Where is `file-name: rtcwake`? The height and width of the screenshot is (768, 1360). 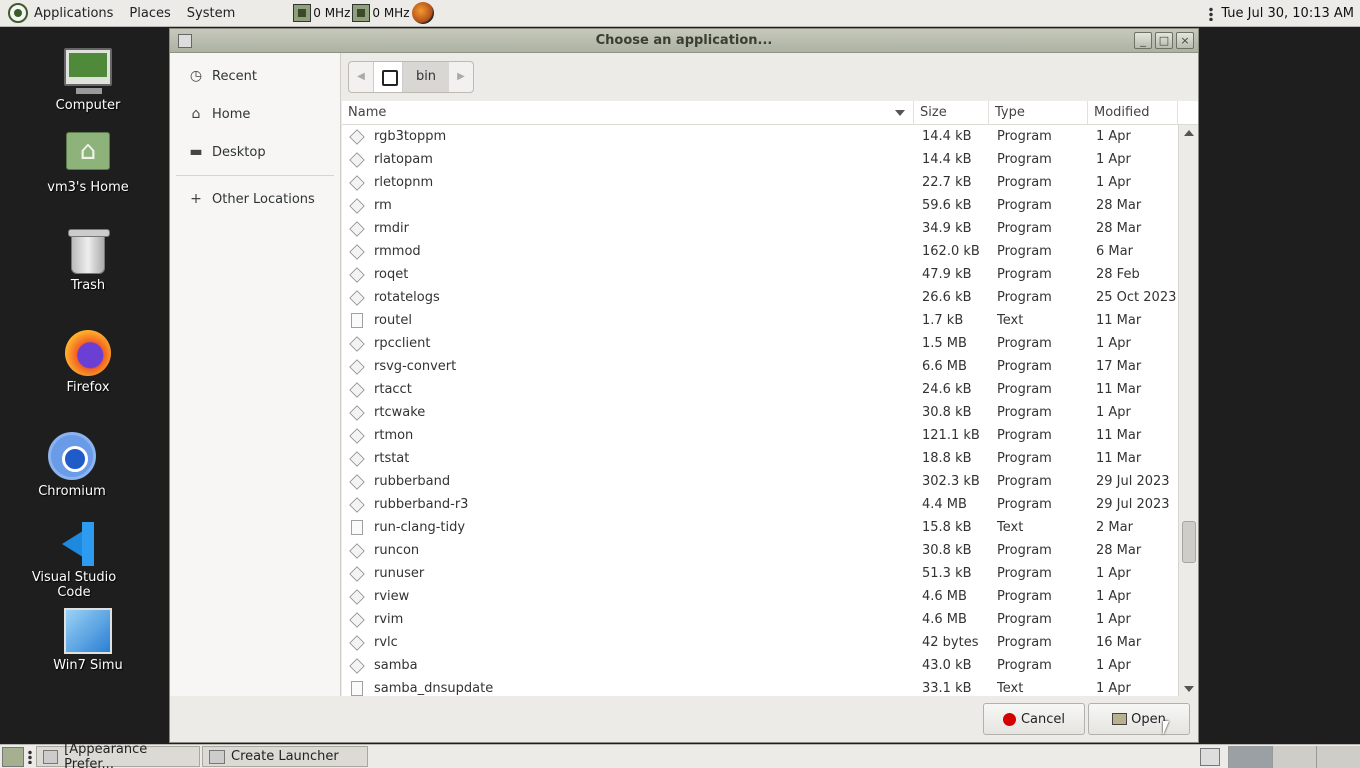
file-name: rtcwake is located at coordinates (400, 412).